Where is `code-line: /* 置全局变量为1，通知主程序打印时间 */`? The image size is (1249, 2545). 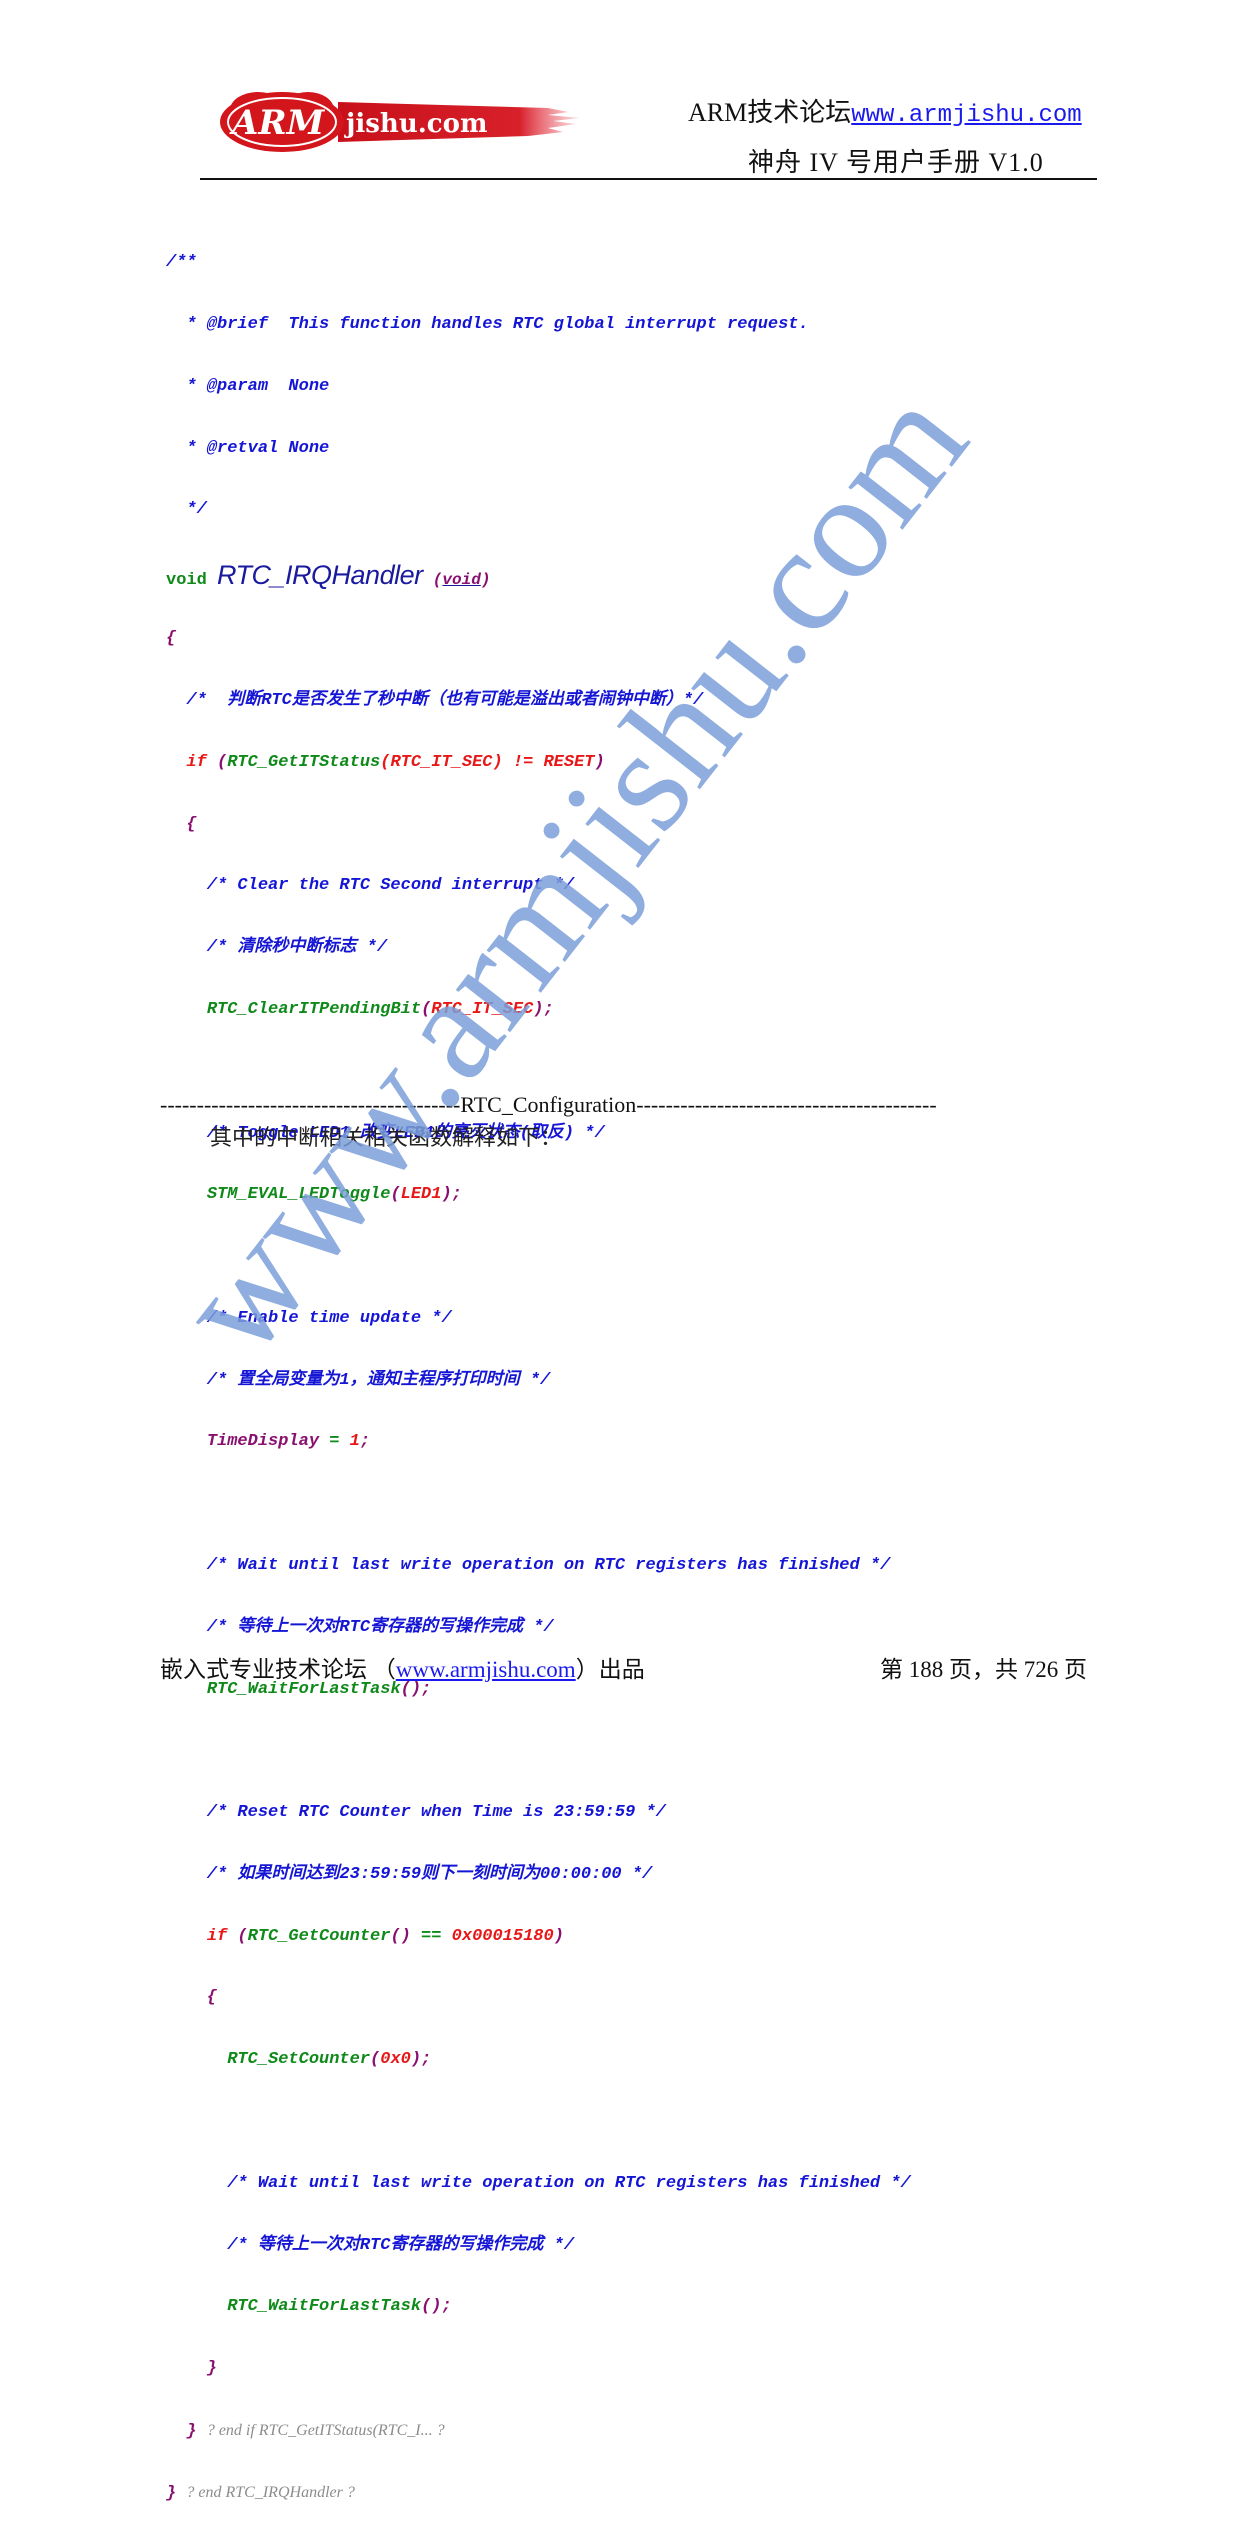 code-line: /* 置全局变量为1，通知主程序打印时间 */ is located at coordinates (358, 1380).